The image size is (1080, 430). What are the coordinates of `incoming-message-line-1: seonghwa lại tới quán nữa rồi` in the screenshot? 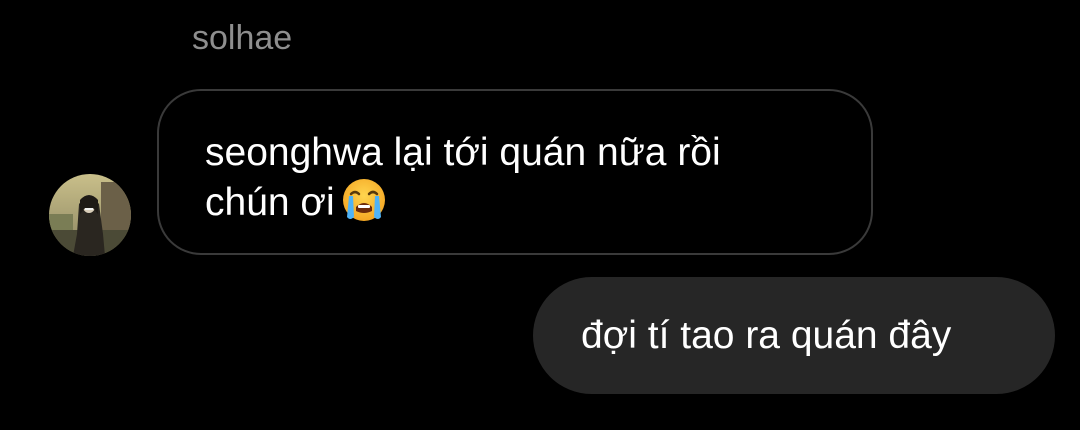 It's located at (463, 152).